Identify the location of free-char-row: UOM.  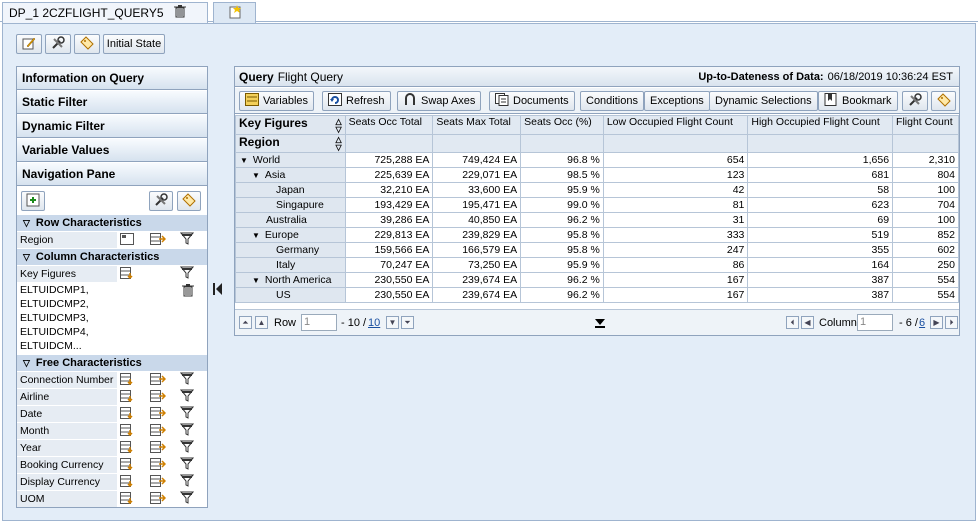
(112, 498).